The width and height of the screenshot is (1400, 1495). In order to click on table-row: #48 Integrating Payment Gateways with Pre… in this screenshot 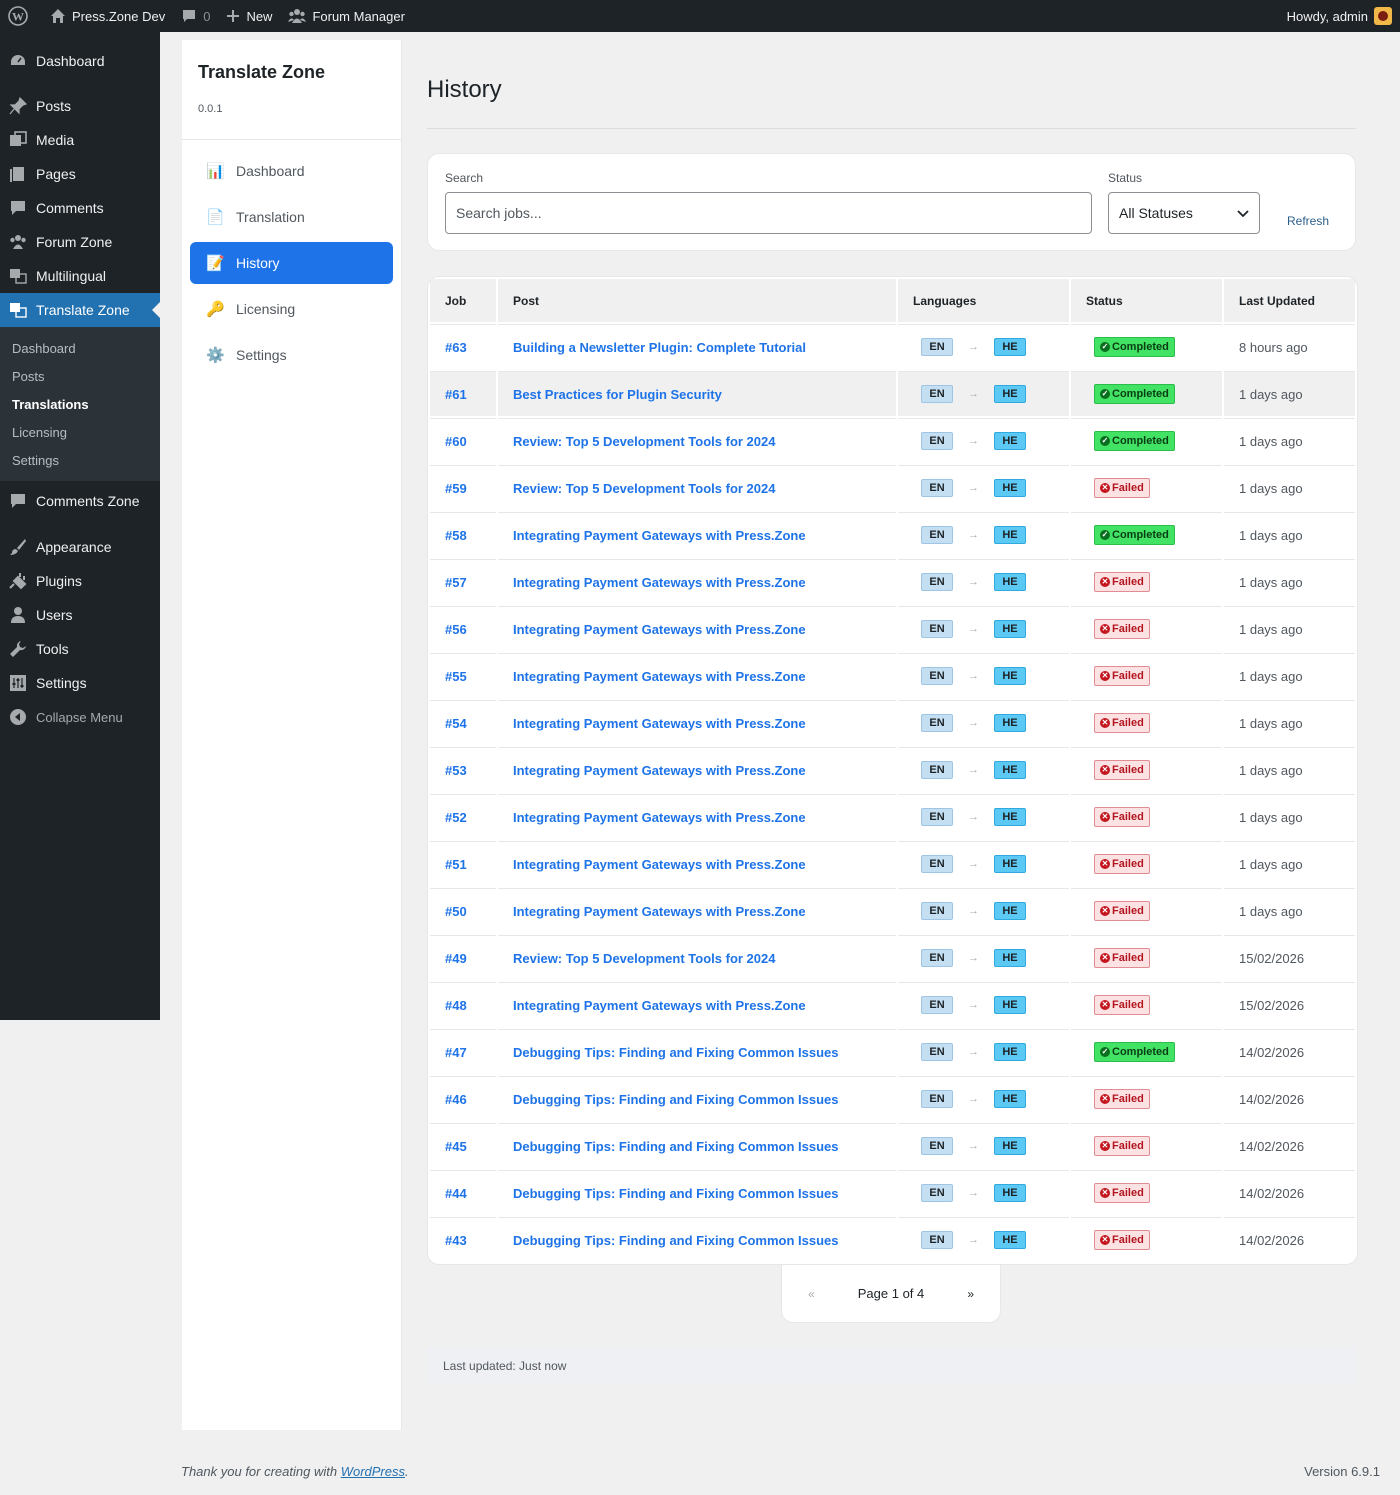, I will do `click(892, 1004)`.